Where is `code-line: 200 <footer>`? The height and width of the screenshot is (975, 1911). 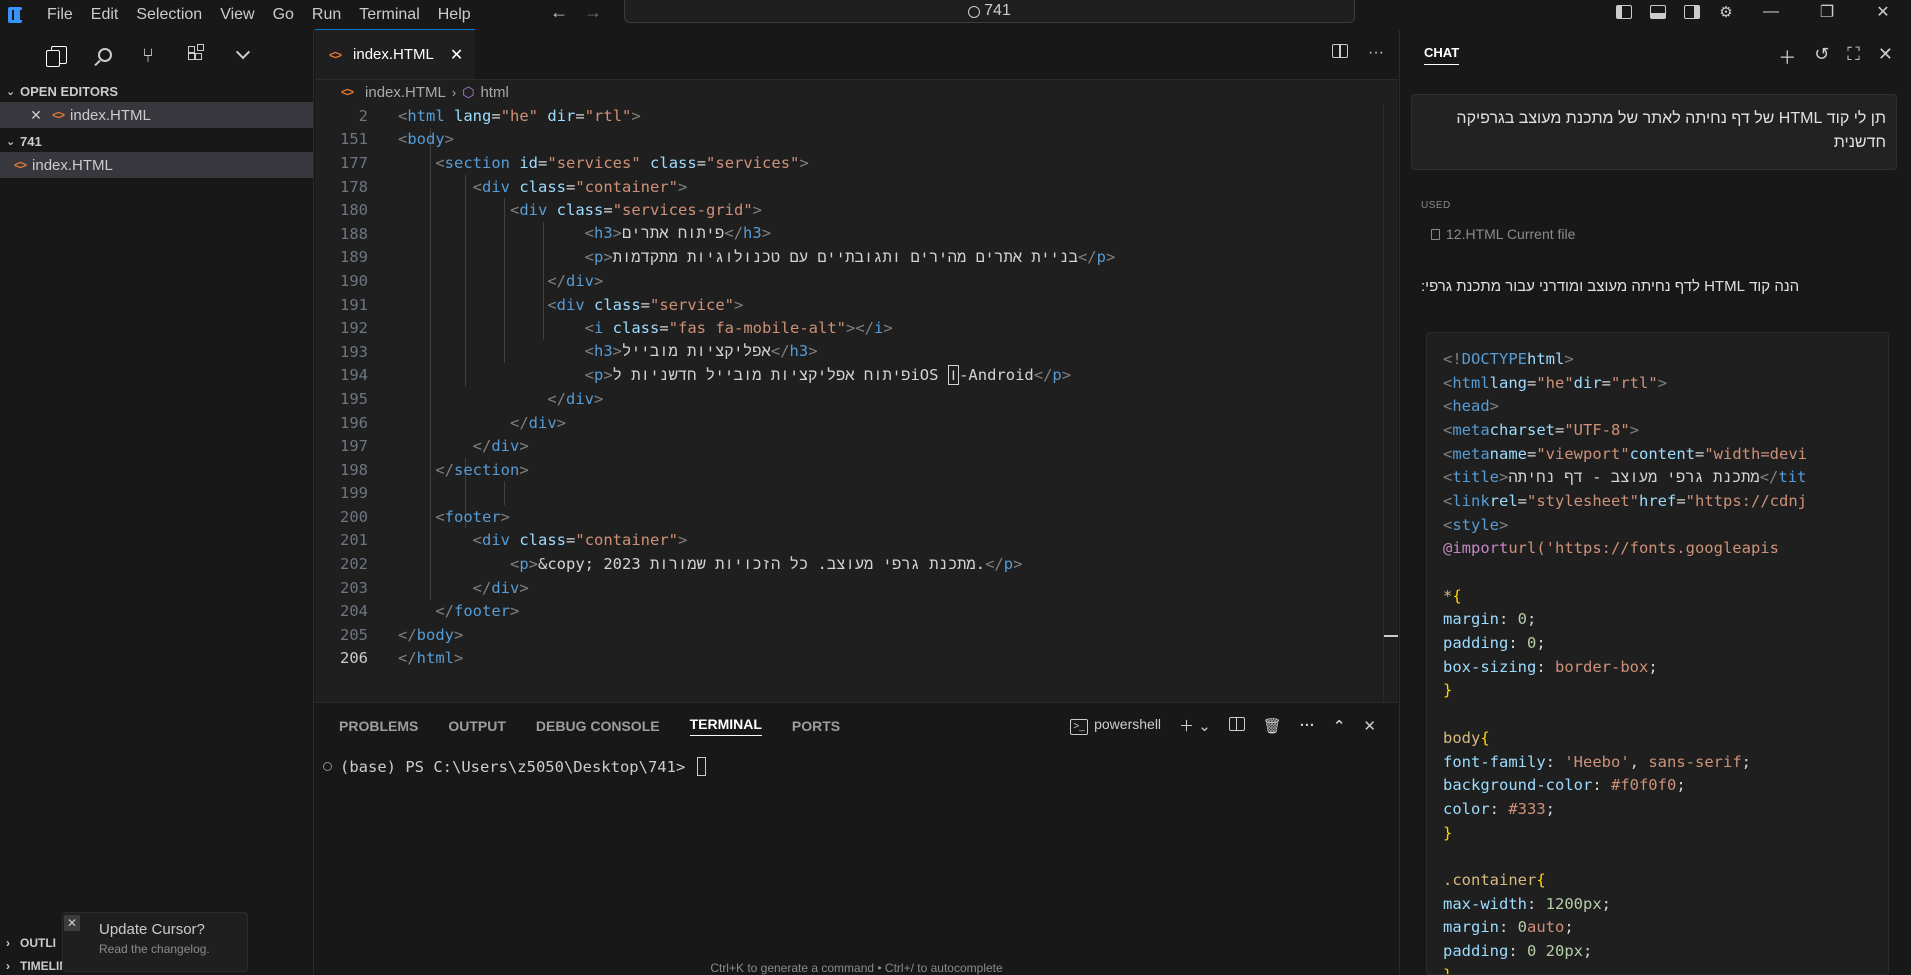 code-line: 200 <footer> is located at coordinates (425, 516).